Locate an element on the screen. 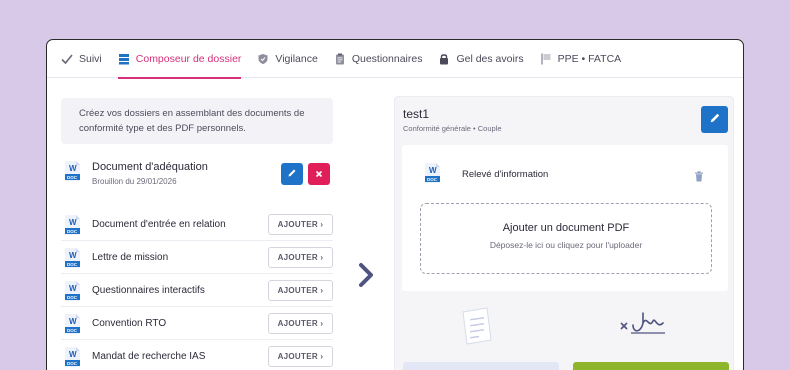  secondary-action-button is located at coordinates (481, 366).